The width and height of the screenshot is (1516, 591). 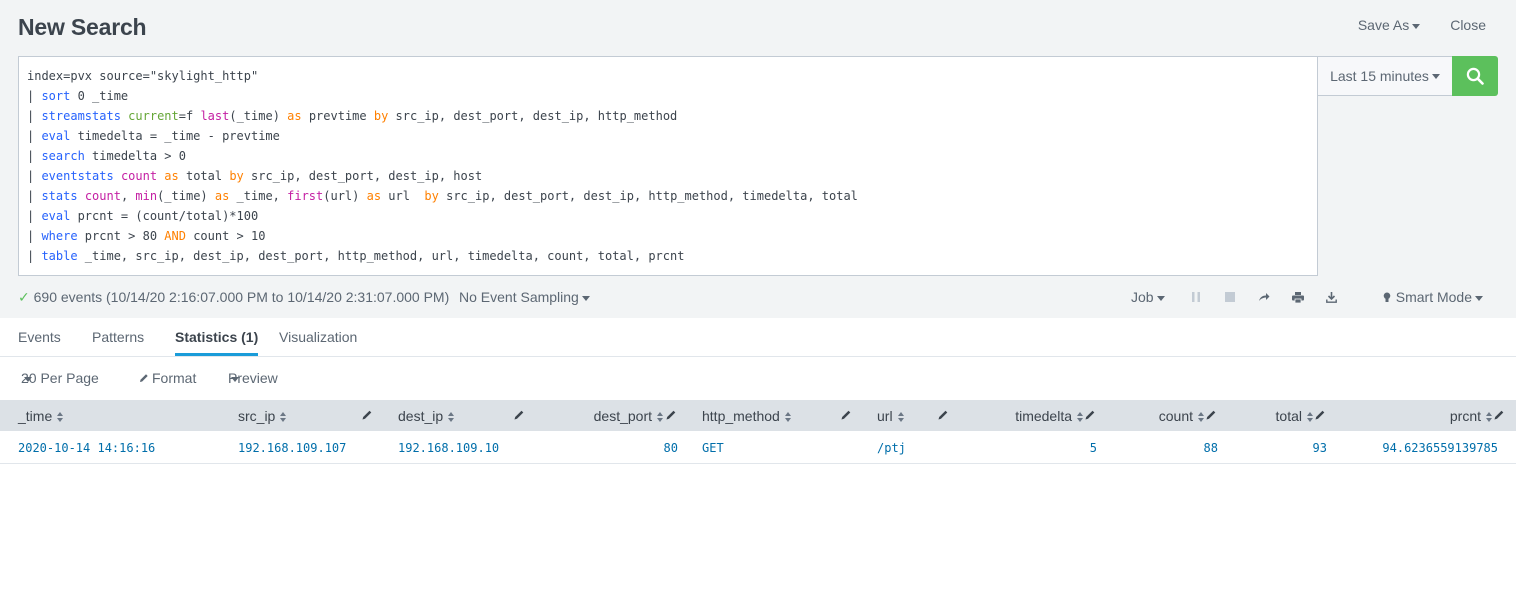 What do you see at coordinates (1264, 297) in the screenshot?
I see `share-icon` at bounding box center [1264, 297].